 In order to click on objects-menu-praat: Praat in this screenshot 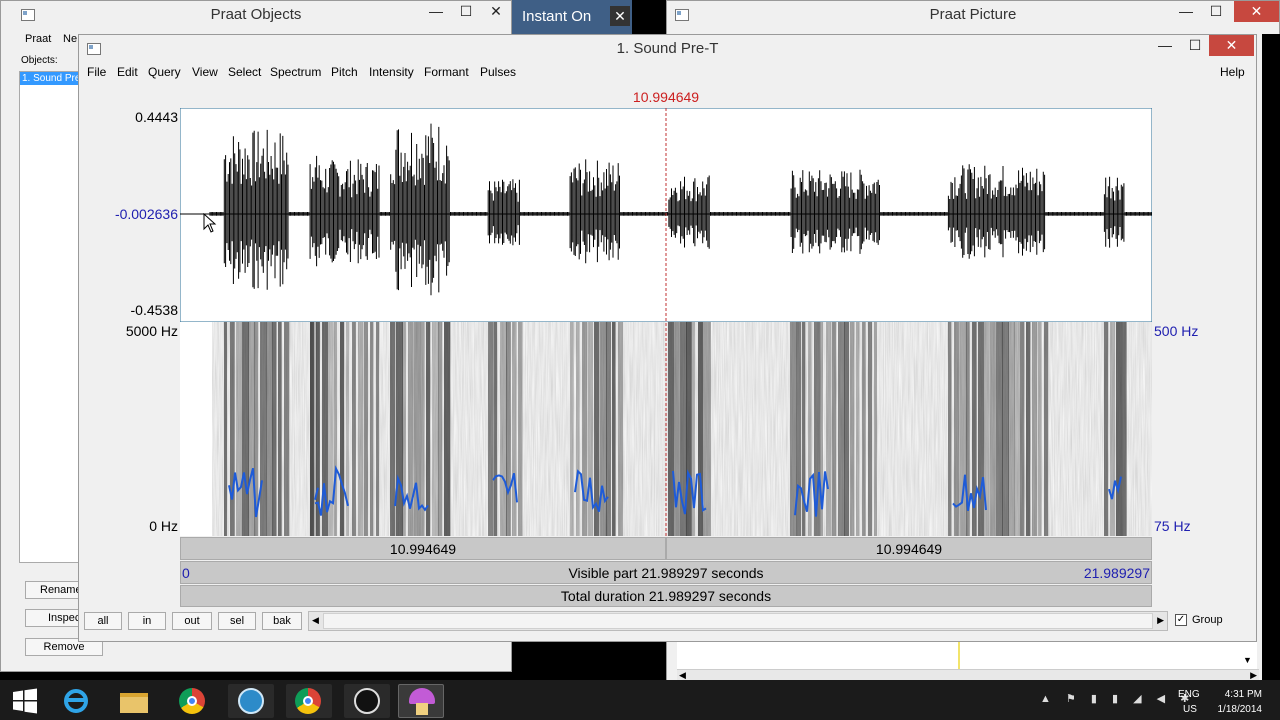, I will do `click(38, 39)`.